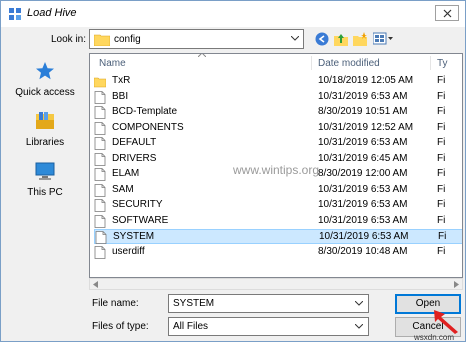 This screenshot has height=344, width=468. I want to click on close-button, so click(447, 13).